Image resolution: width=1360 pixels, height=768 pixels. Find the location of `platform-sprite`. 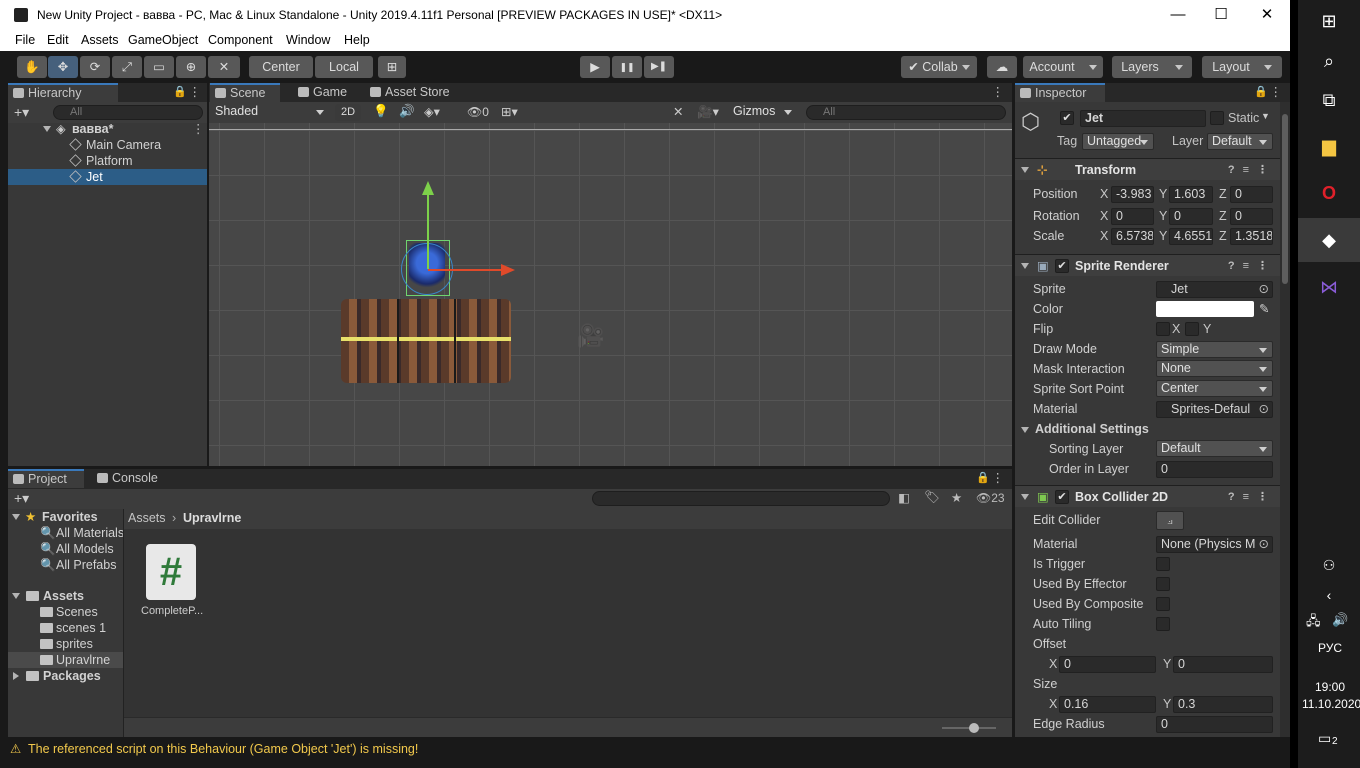

platform-sprite is located at coordinates (426, 341).